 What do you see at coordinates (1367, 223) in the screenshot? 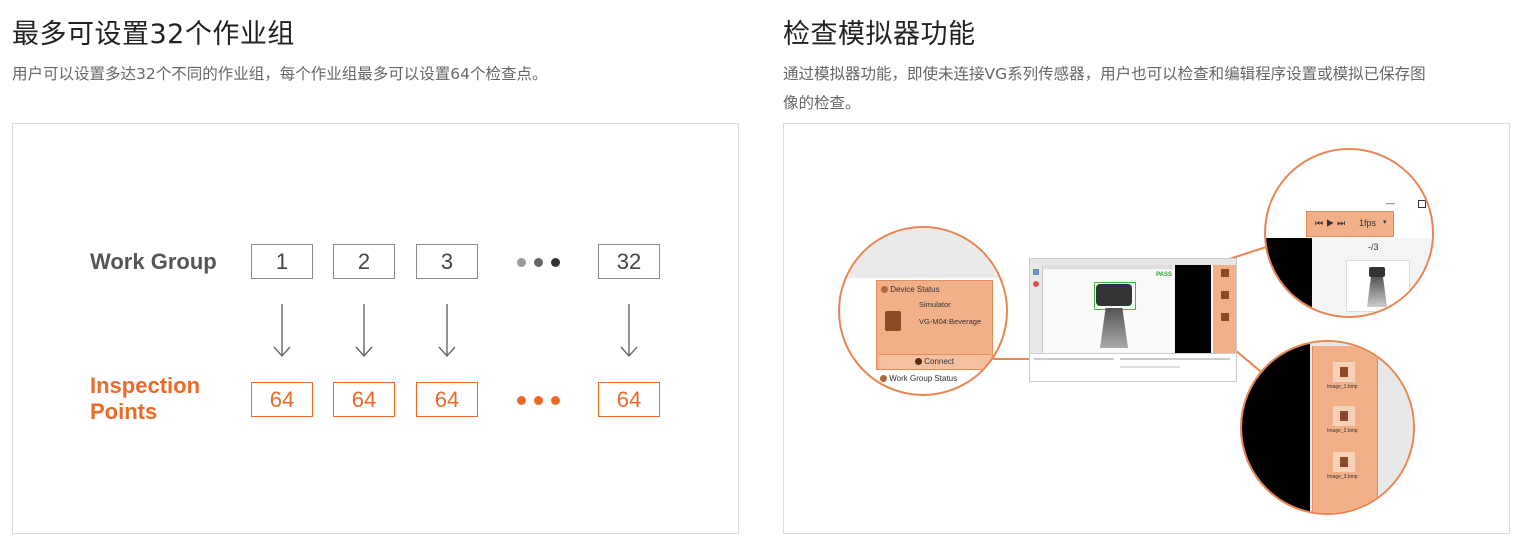
I see `fps-select: 1fps` at bounding box center [1367, 223].